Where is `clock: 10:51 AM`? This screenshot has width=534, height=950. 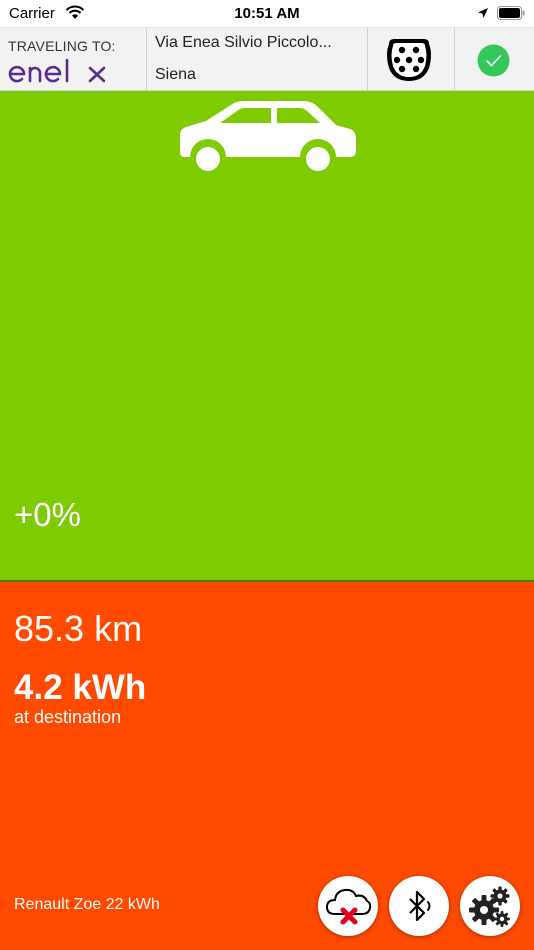 clock: 10:51 AM is located at coordinates (267, 13).